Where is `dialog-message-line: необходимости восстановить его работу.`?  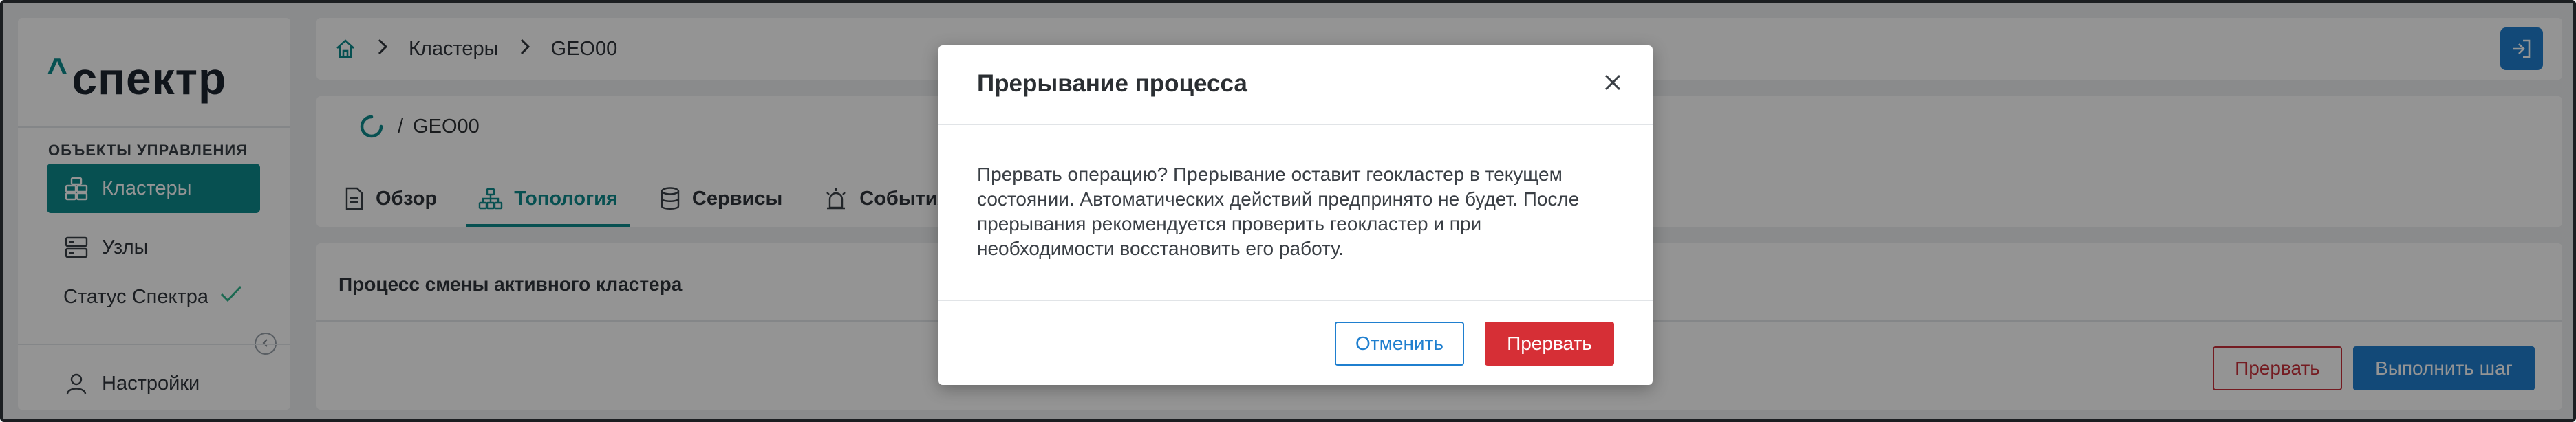 dialog-message-line: необходимости восстановить его работу. is located at coordinates (1160, 249).